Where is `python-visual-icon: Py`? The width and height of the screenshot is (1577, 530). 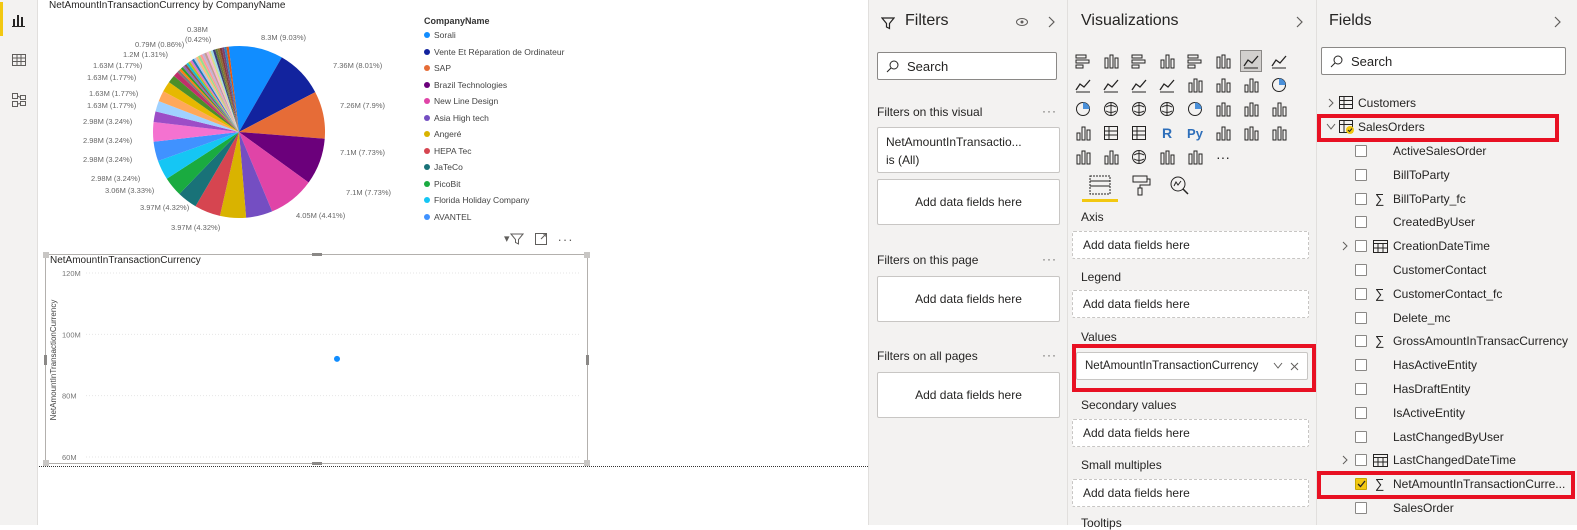
python-visual-icon: Py is located at coordinates (1195, 133).